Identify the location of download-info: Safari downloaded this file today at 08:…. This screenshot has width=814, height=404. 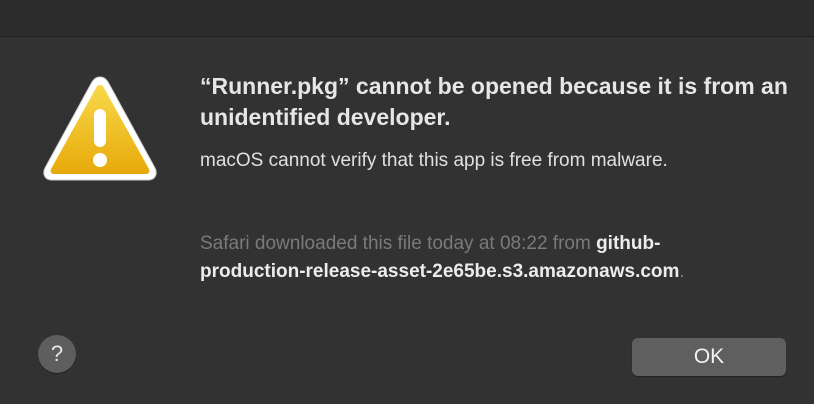
(480, 258).